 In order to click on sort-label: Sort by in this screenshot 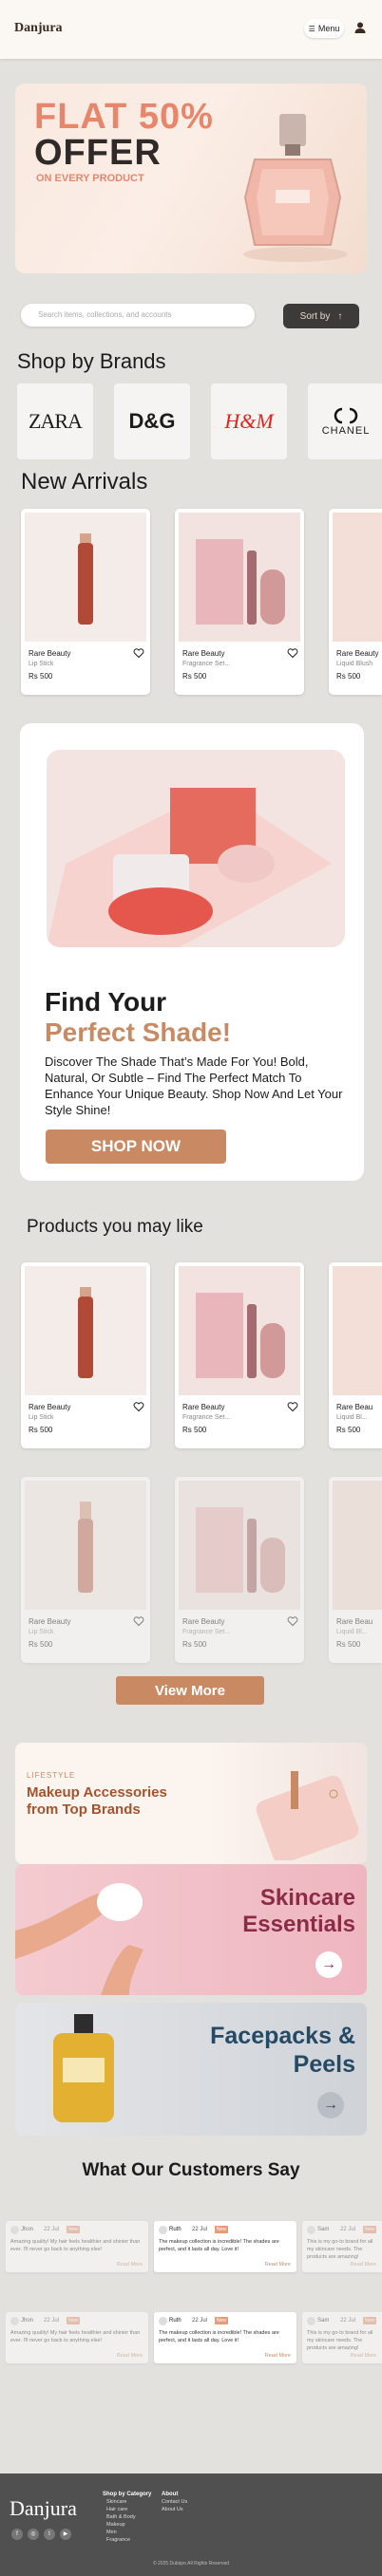, I will do `click(315, 316)`.